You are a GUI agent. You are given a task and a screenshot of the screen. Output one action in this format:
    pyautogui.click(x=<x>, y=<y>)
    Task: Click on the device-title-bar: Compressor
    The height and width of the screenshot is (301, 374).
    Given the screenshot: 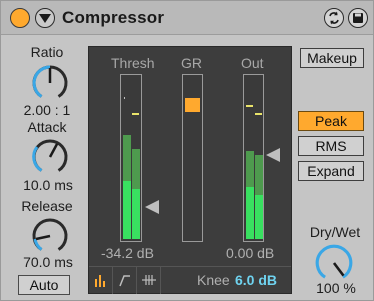 What is the action you would take?
    pyautogui.click(x=187, y=18)
    